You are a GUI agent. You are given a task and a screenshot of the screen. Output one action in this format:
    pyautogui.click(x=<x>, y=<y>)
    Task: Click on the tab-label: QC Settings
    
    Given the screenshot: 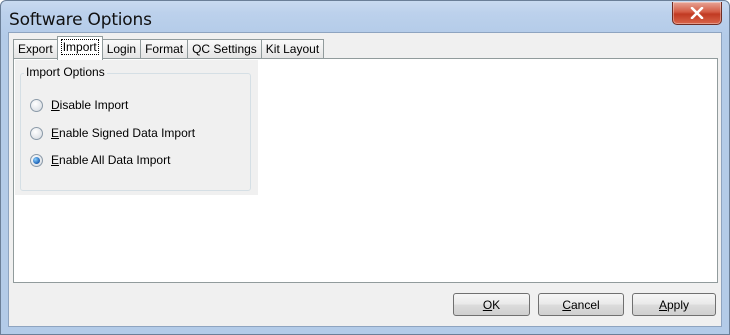 What is the action you would take?
    pyautogui.click(x=224, y=49)
    